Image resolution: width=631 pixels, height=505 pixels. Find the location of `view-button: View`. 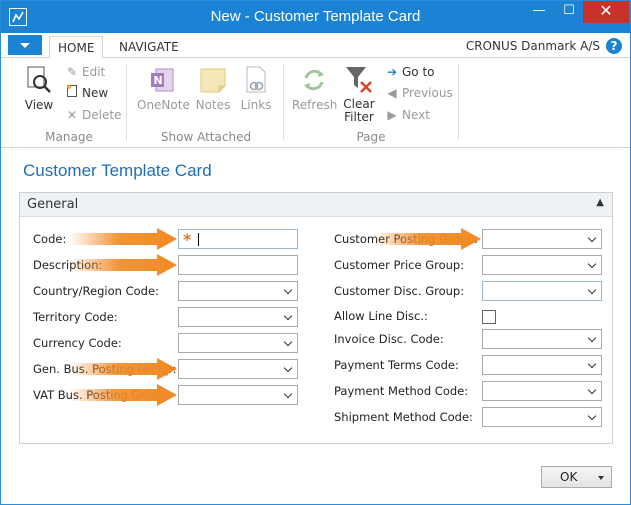

view-button: View is located at coordinates (39, 88).